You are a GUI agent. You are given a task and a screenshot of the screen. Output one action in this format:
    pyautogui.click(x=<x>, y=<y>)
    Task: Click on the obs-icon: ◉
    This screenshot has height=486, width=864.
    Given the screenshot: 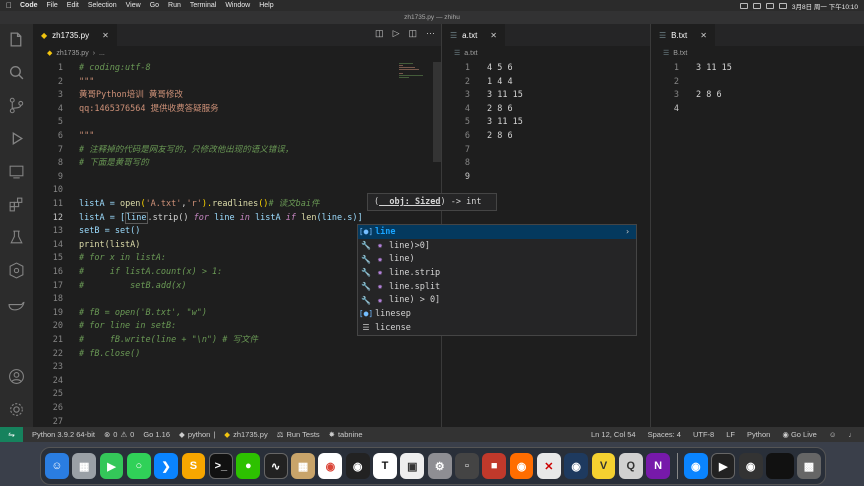 What is the action you would take?
    pyautogui.click(x=750, y=466)
    